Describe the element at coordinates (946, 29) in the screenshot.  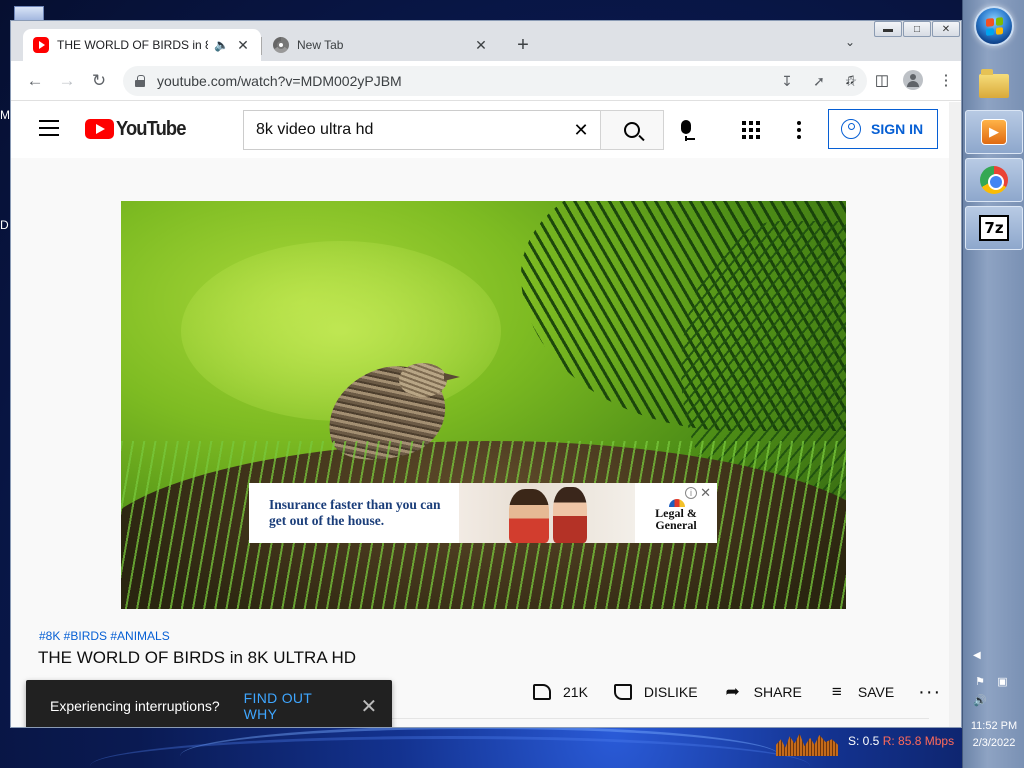
I see `close-window-button: ✕` at that location.